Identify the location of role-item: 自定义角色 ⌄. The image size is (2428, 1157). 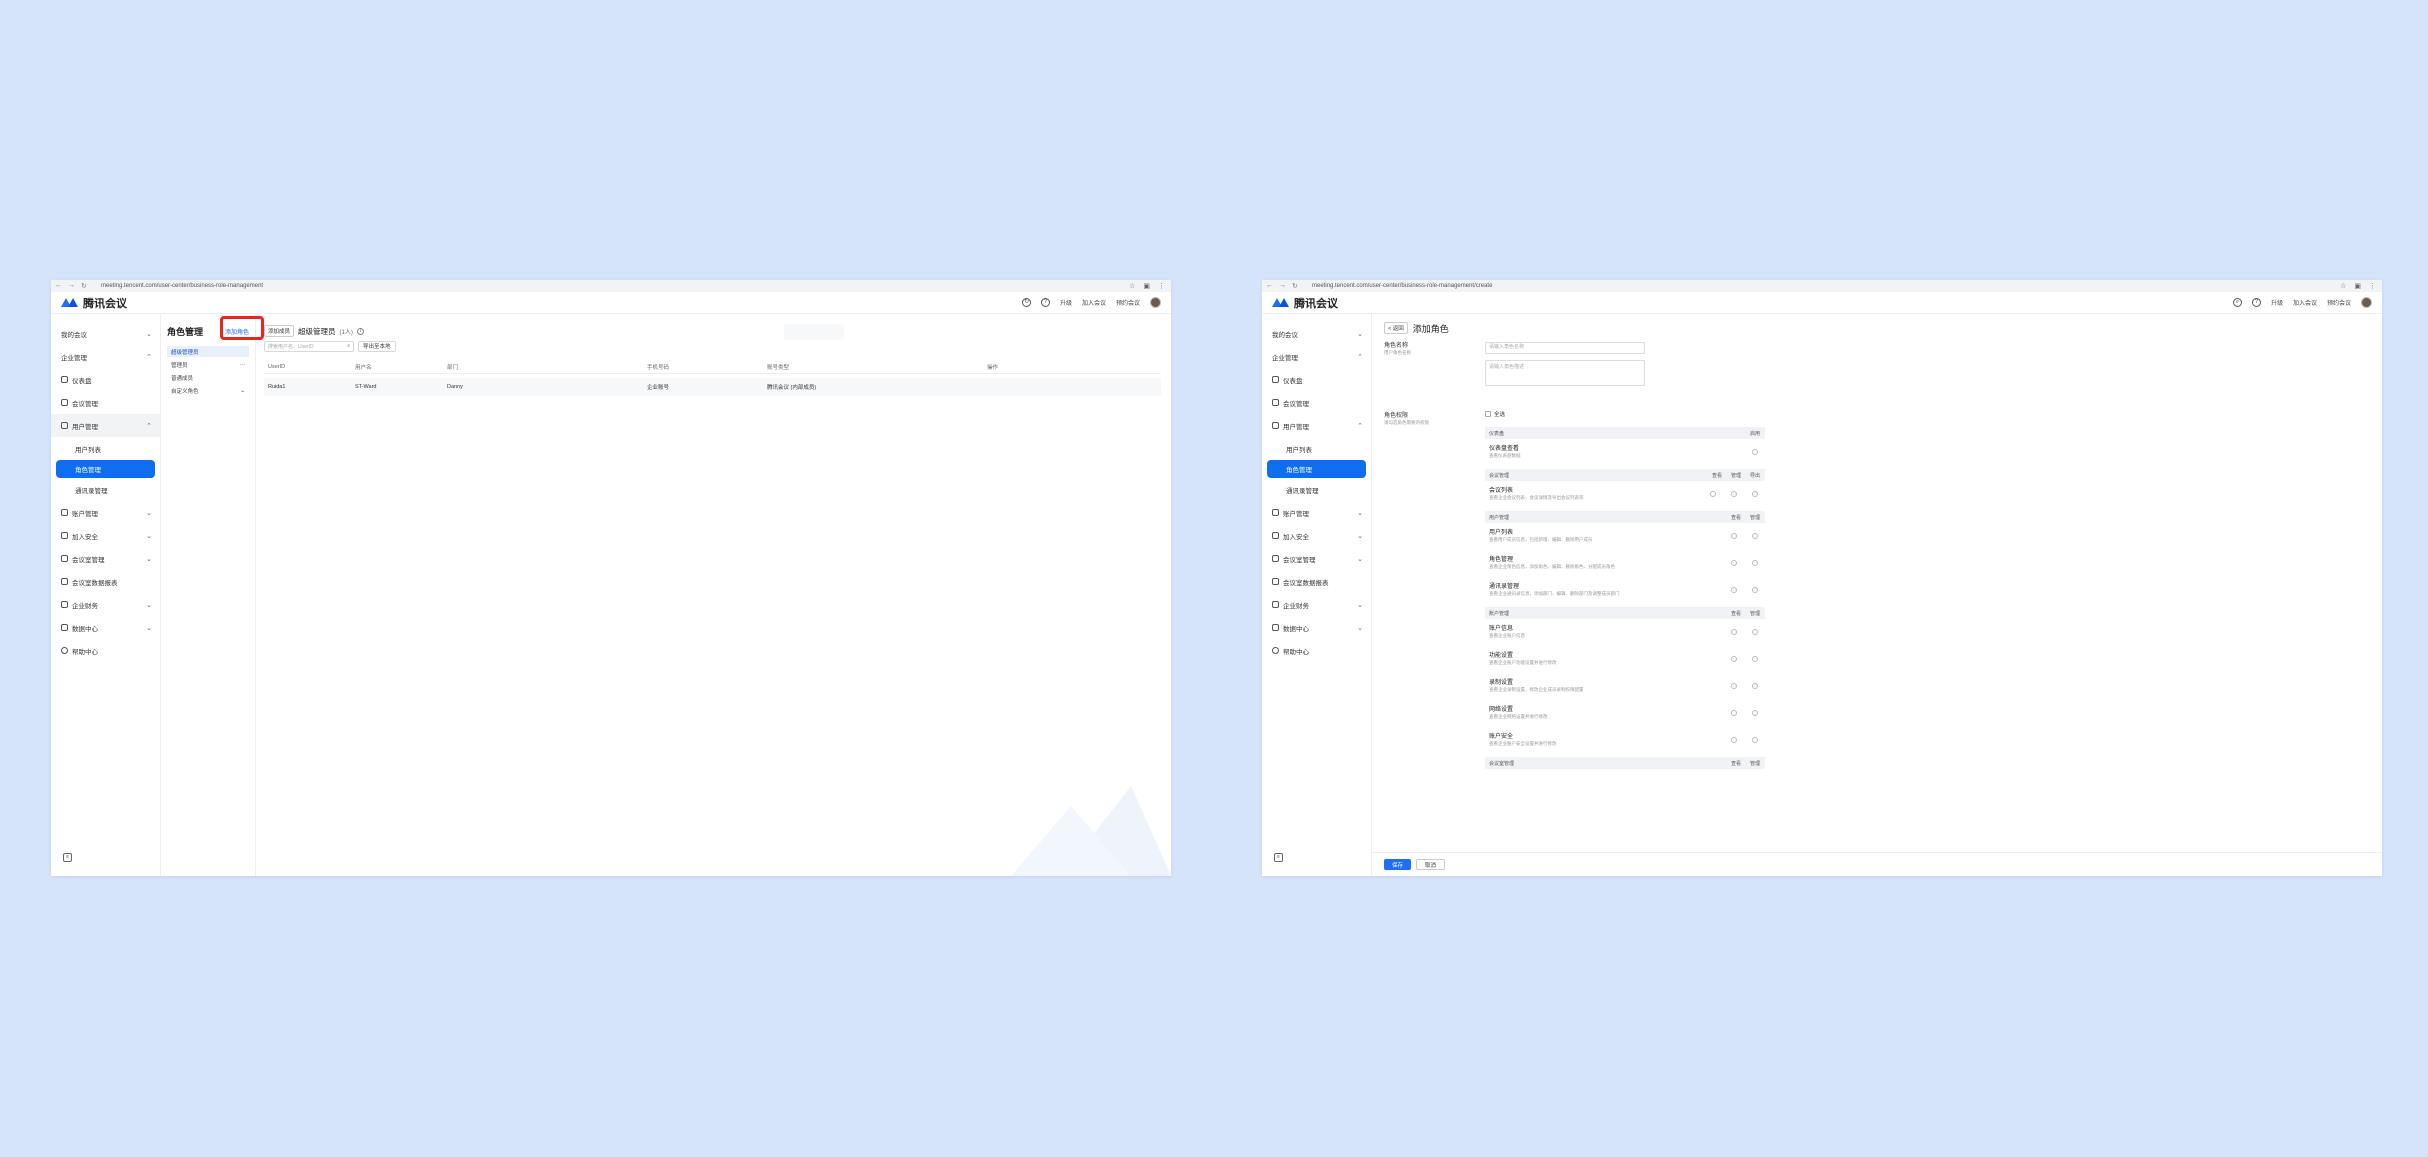
(208, 390).